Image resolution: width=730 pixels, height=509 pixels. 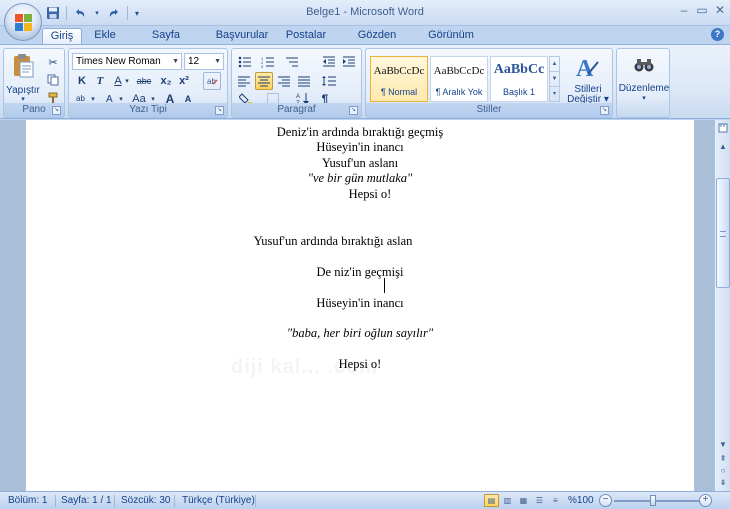 I want to click on office-logo-icon, so click(x=24, y=23).